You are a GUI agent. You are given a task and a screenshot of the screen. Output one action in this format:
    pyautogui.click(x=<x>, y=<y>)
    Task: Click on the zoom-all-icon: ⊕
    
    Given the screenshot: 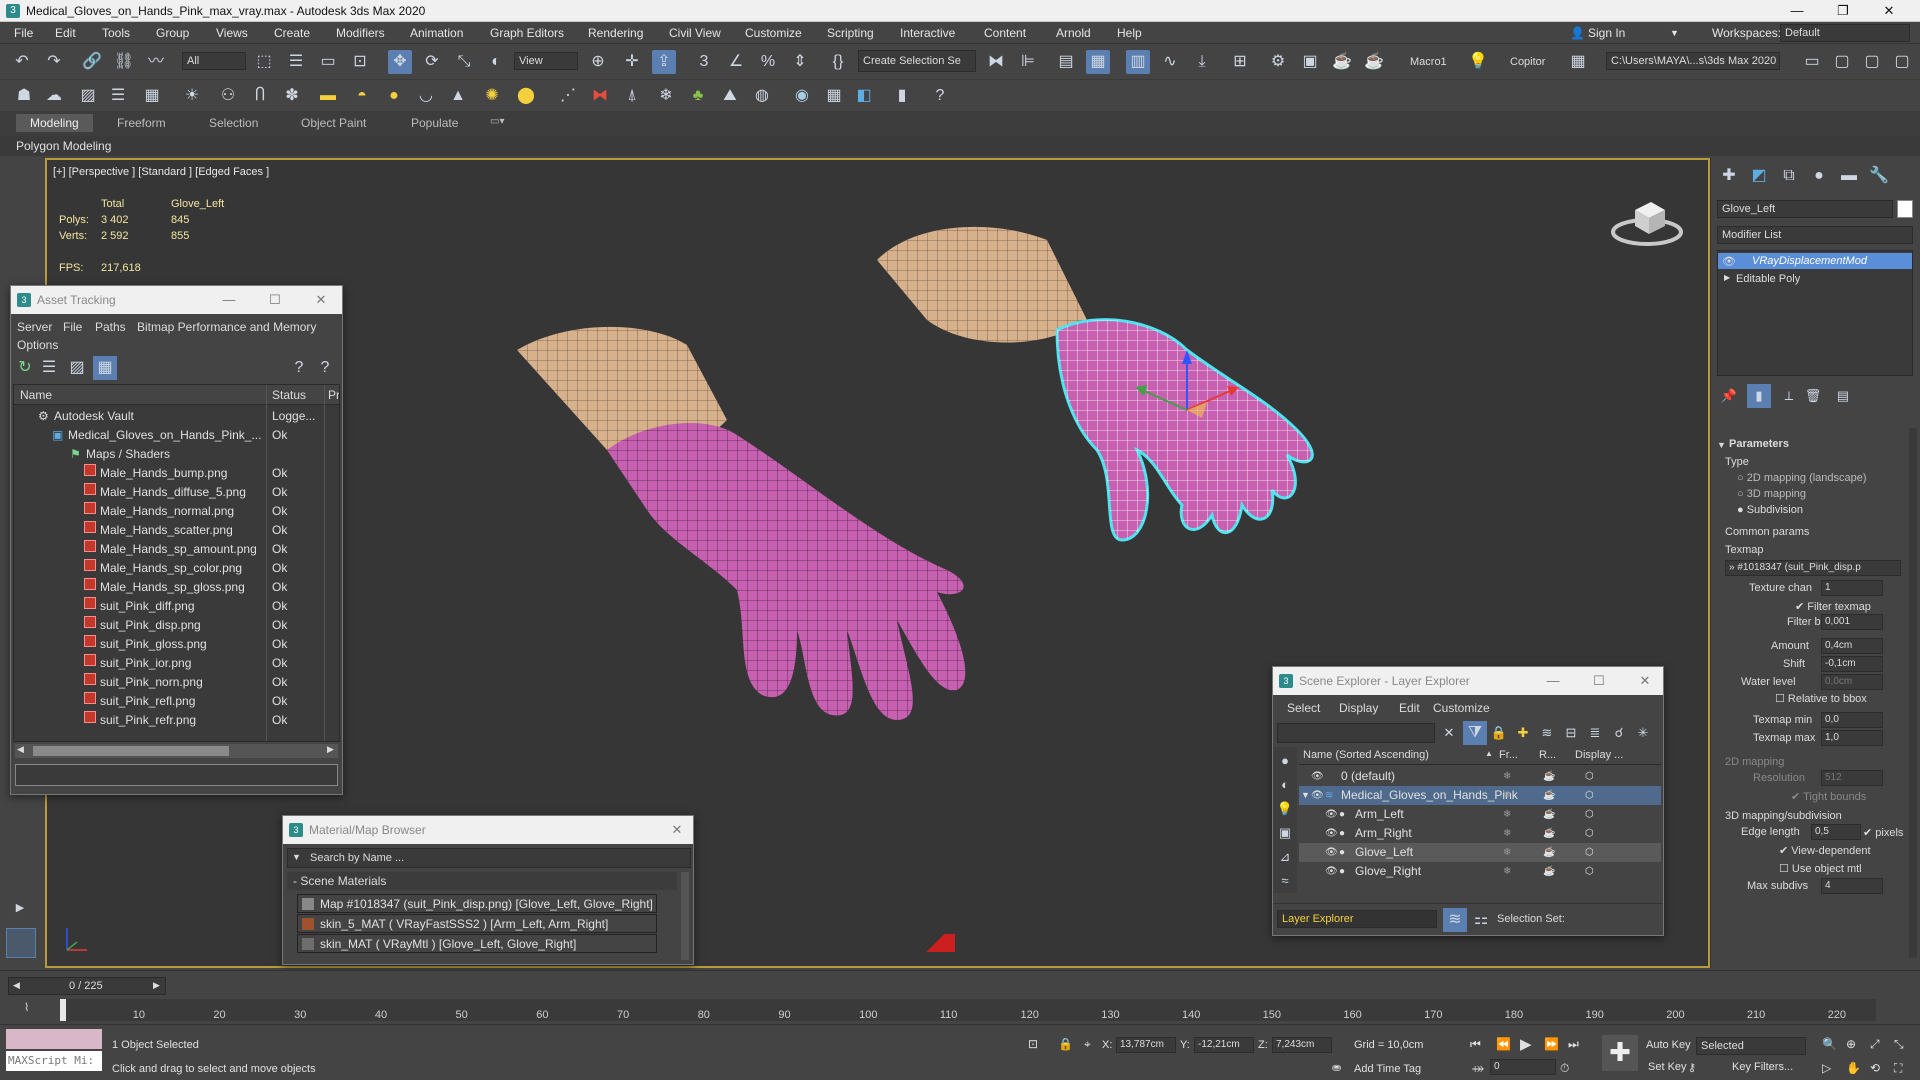 What is the action you would take?
    pyautogui.click(x=1851, y=1044)
    